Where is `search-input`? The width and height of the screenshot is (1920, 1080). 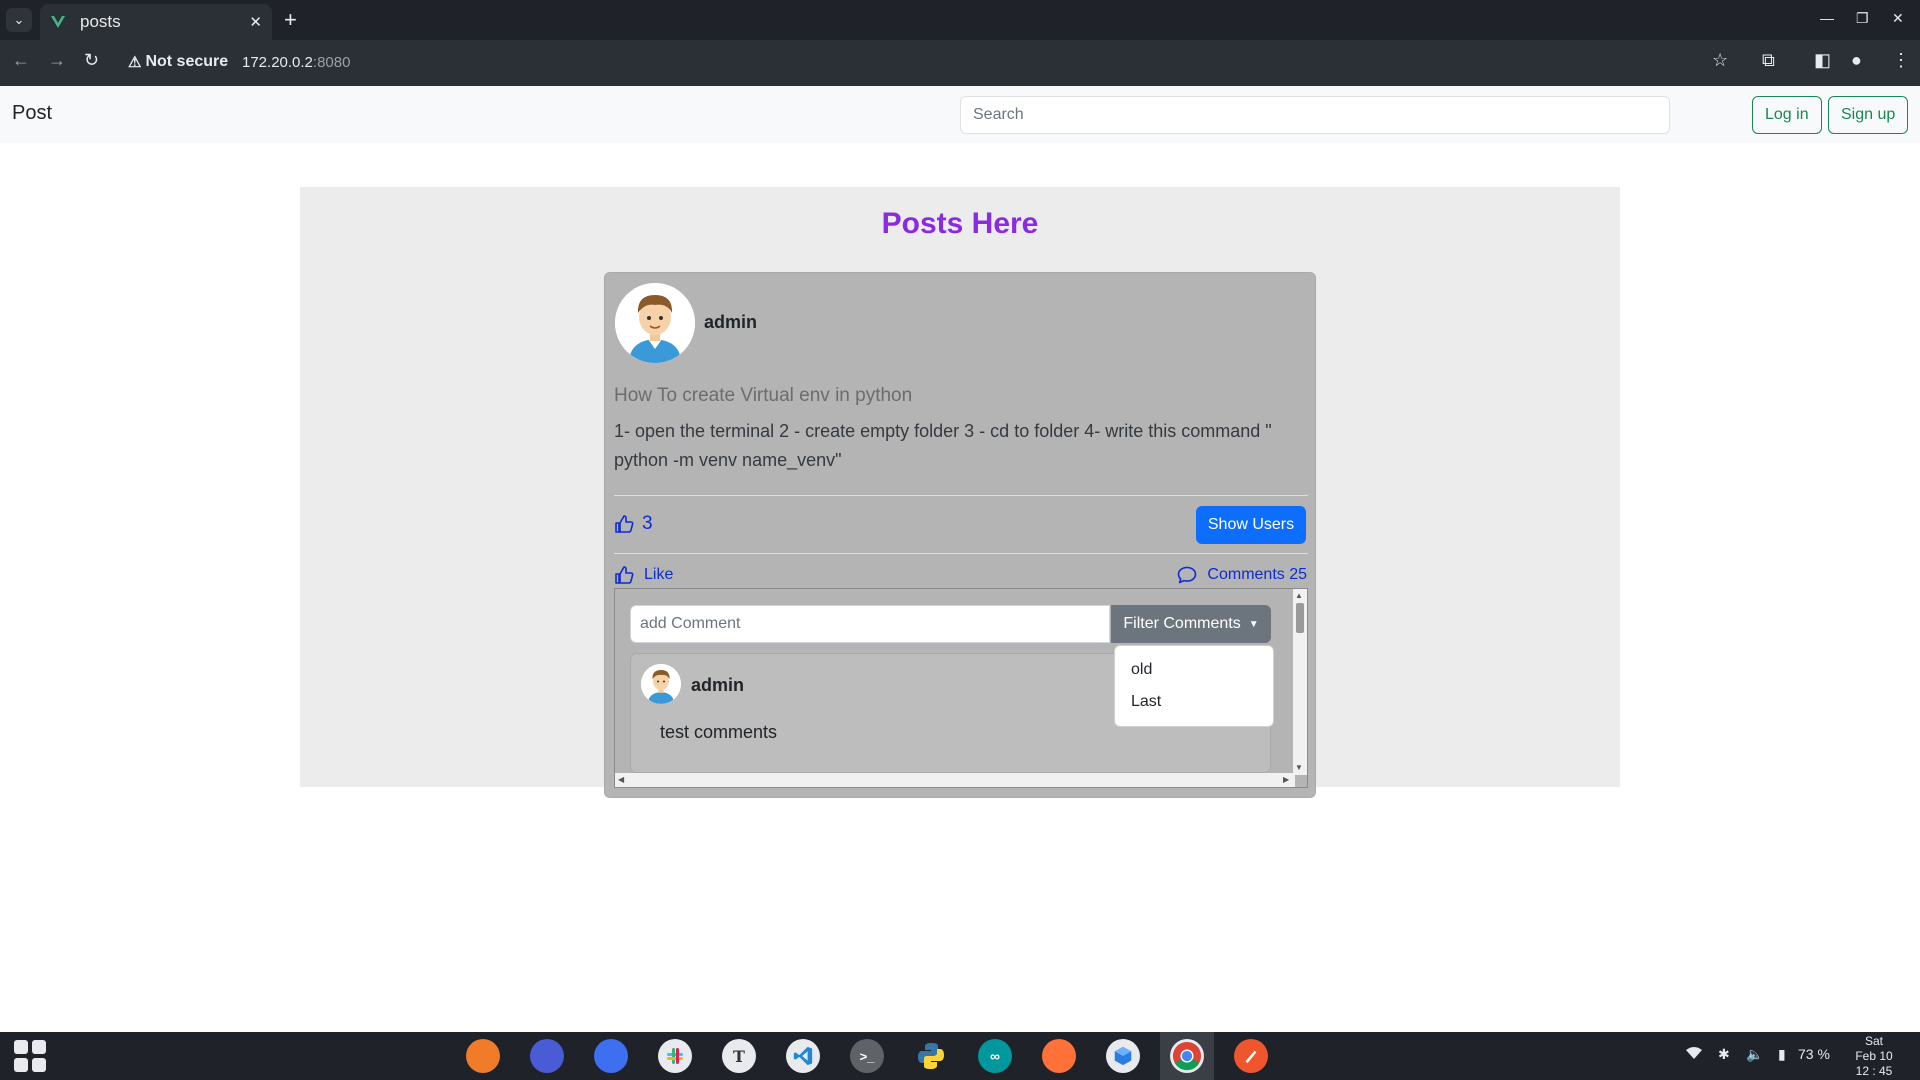
search-input is located at coordinates (1315, 115).